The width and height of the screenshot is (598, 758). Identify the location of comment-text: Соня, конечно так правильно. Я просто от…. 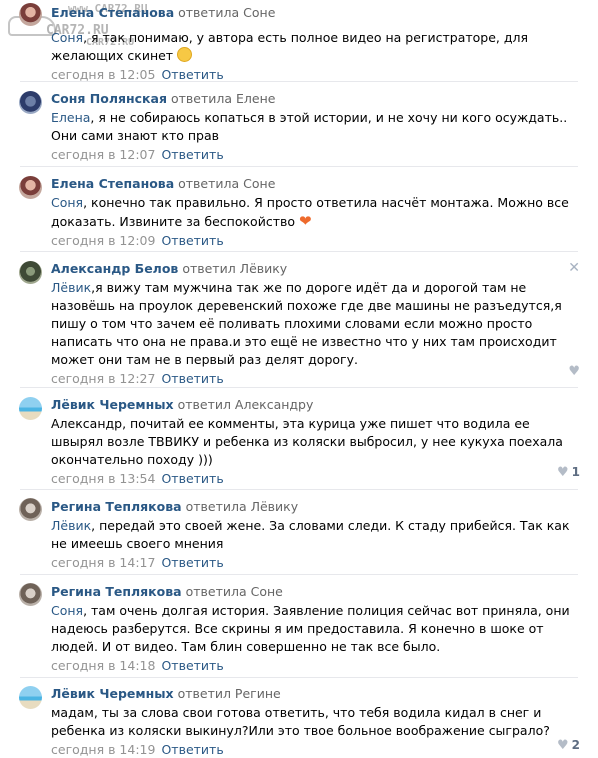
(312, 212).